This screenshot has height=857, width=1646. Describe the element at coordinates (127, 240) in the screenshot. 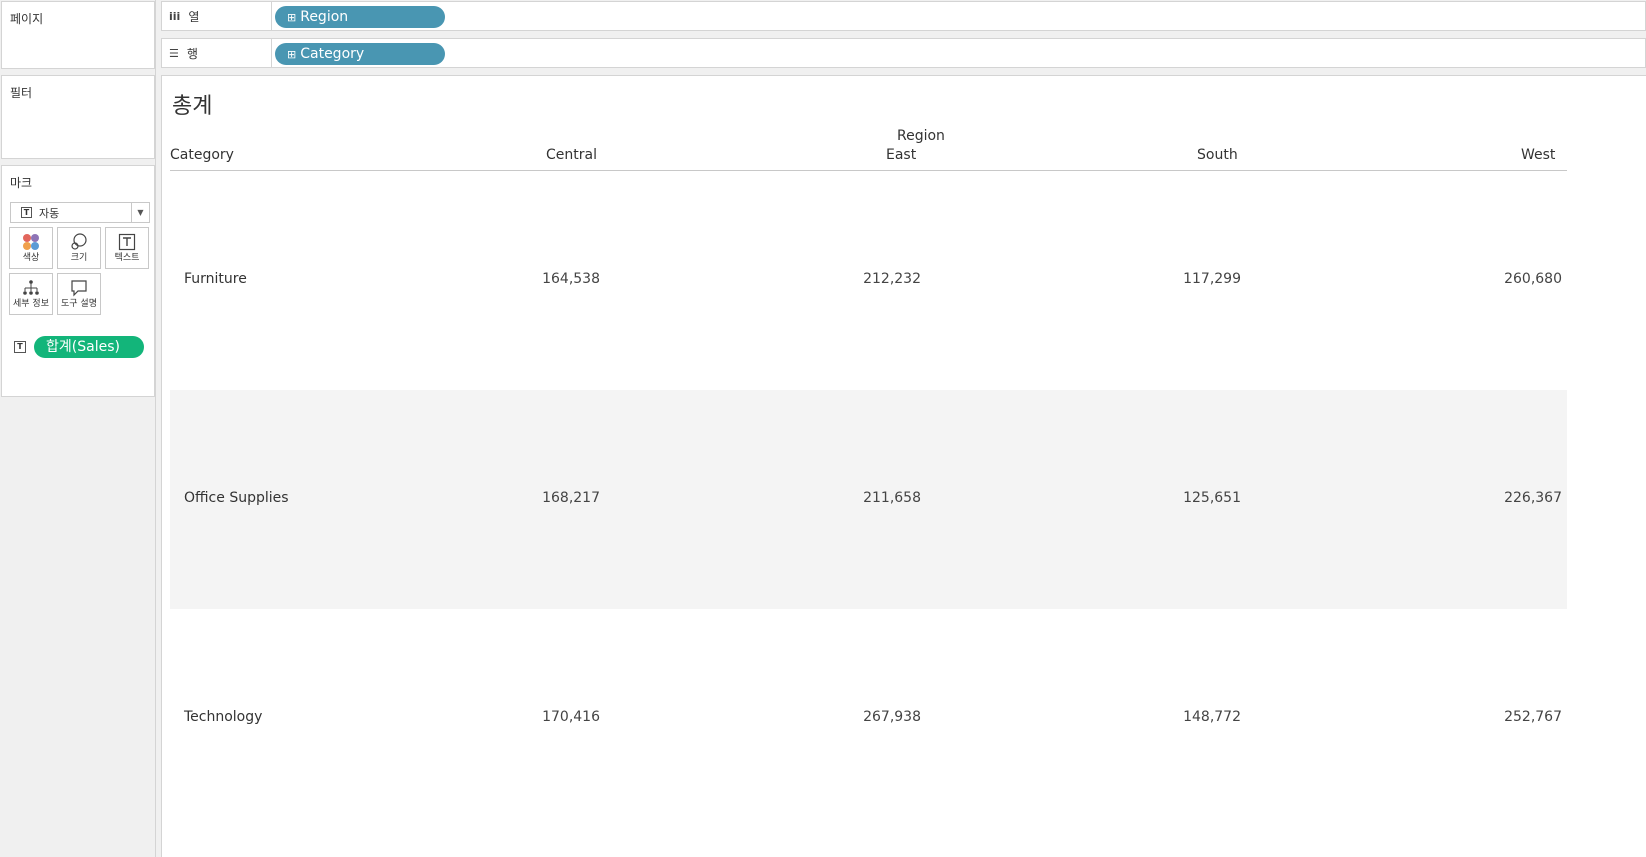

I see `text-label-icon` at that location.